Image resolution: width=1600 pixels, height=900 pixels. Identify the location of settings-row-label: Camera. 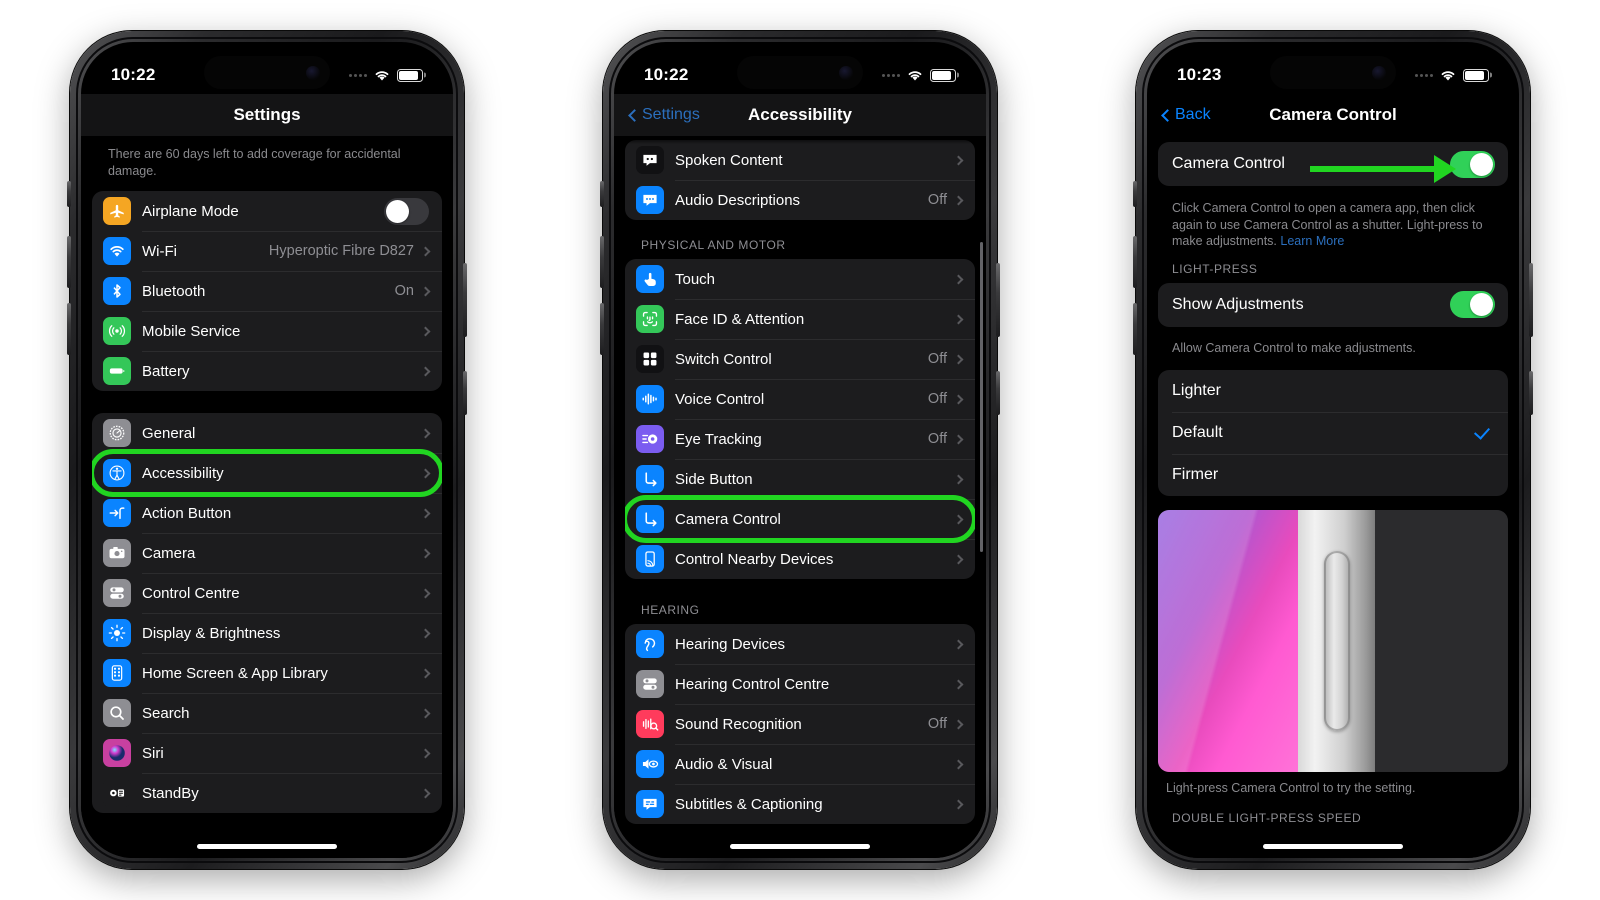
(169, 553).